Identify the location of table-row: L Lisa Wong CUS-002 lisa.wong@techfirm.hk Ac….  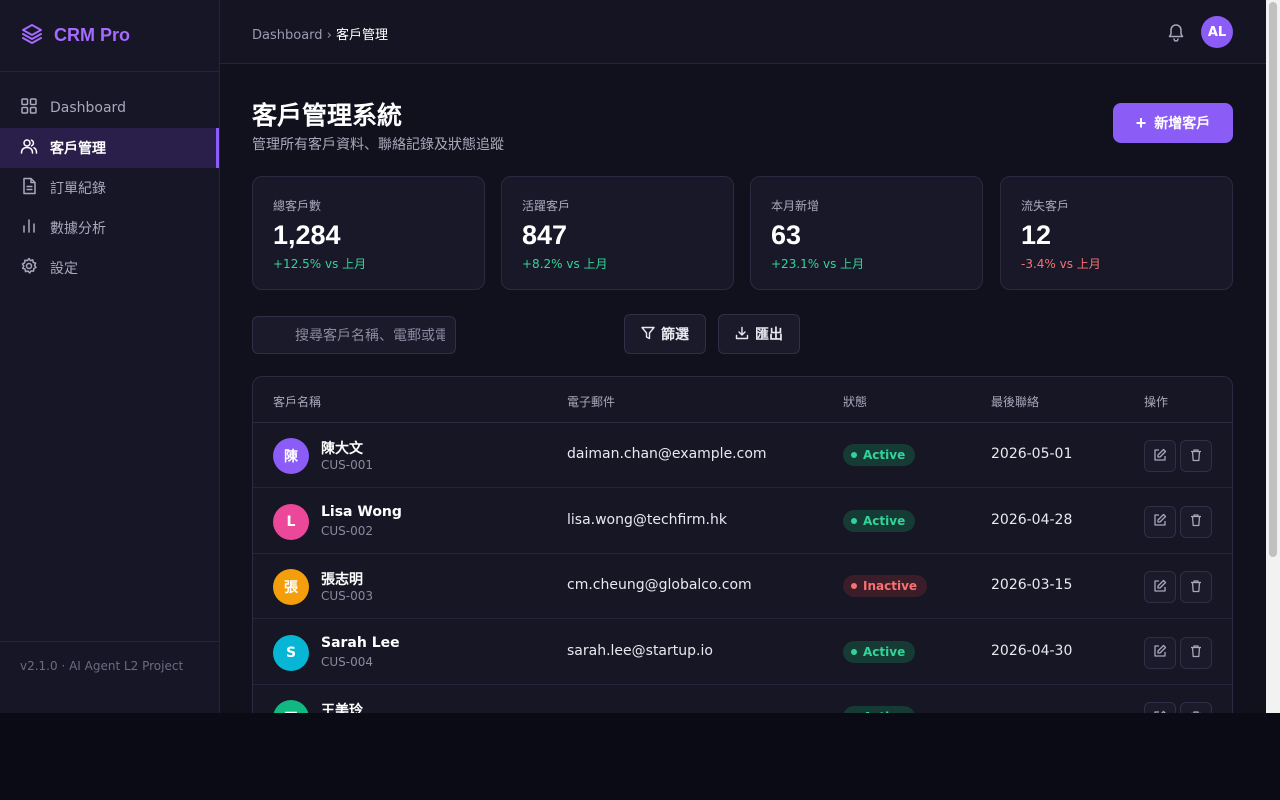
(742, 521).